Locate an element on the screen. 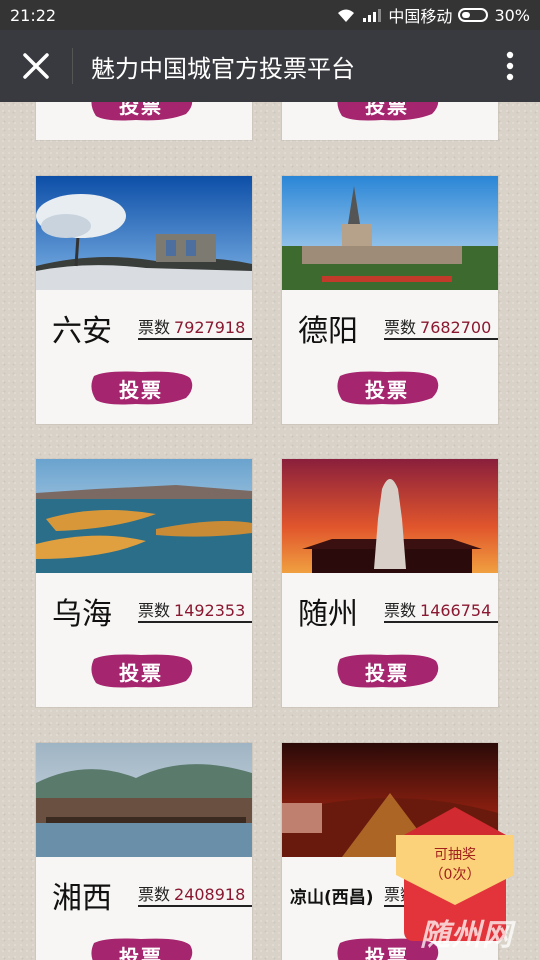 Image resolution: width=540 pixels, height=960 pixels. page-title: 魅力中国城官方投票平台 is located at coordinates (223, 68).